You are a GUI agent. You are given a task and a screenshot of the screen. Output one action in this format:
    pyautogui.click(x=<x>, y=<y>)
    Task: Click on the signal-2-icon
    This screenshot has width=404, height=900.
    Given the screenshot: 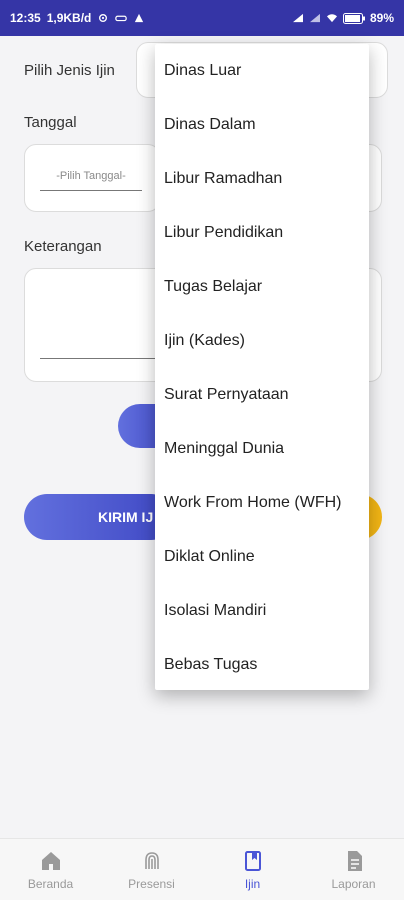 What is the action you would take?
    pyautogui.click(x=314, y=18)
    